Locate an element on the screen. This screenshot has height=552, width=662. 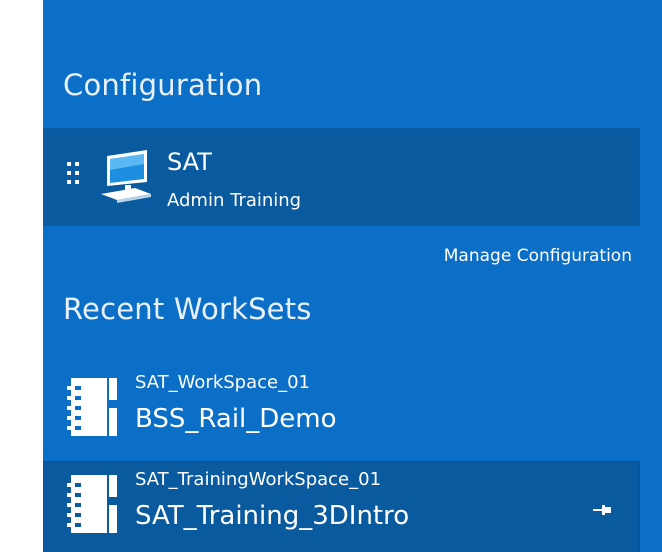
workset-name: BSS_Rail_Demo is located at coordinates (236, 419).